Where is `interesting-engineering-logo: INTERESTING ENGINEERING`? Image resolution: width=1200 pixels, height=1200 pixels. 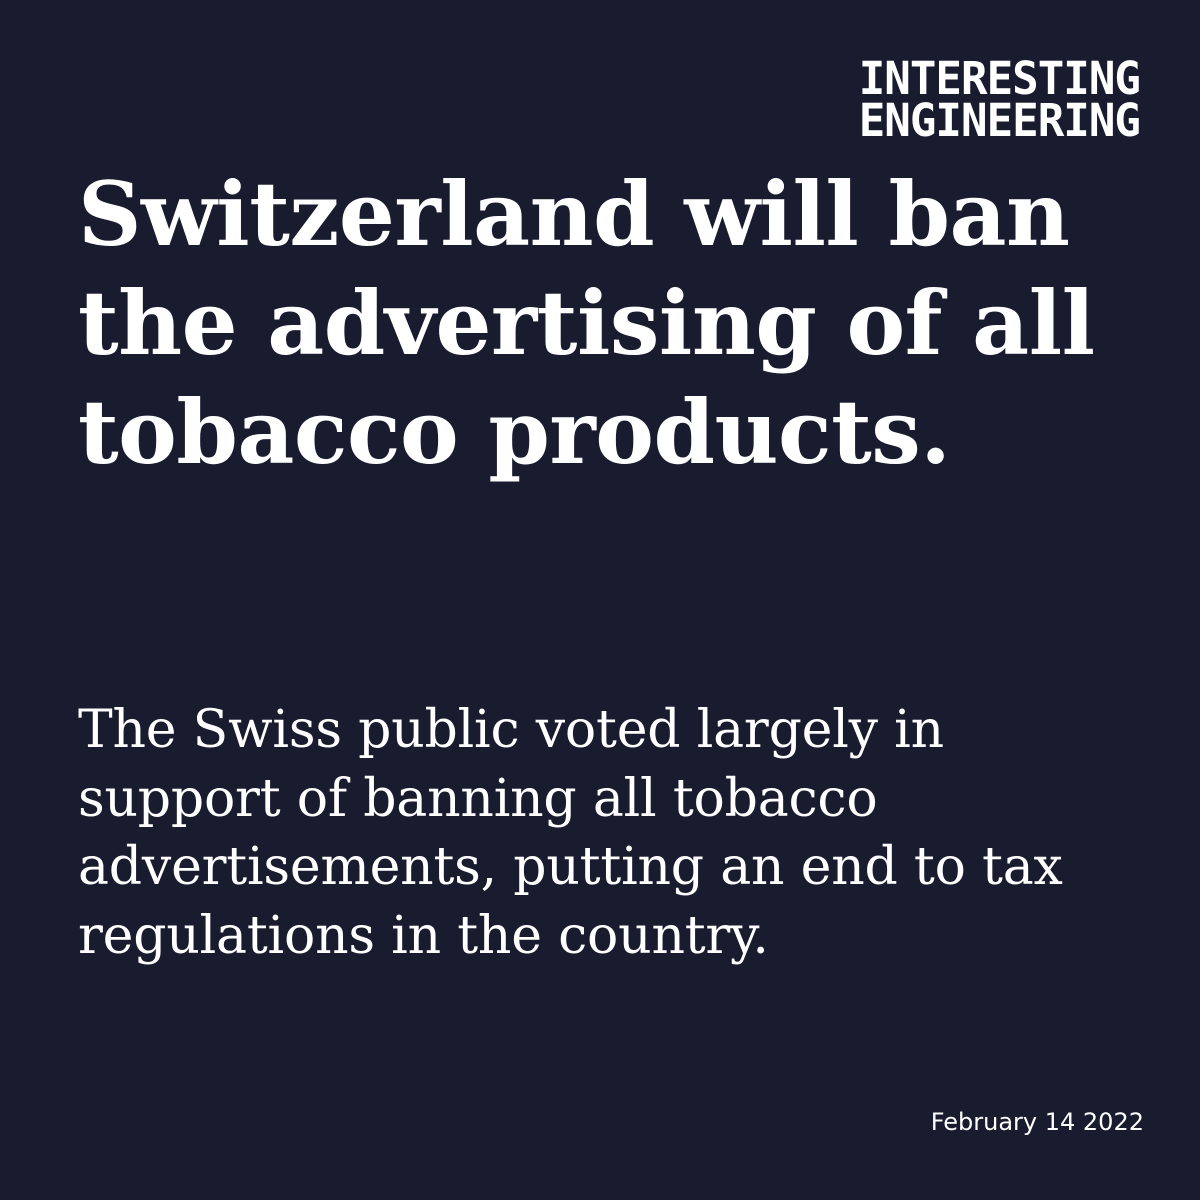
interesting-engineering-logo: INTERESTING ENGINEERING is located at coordinates (995, 101).